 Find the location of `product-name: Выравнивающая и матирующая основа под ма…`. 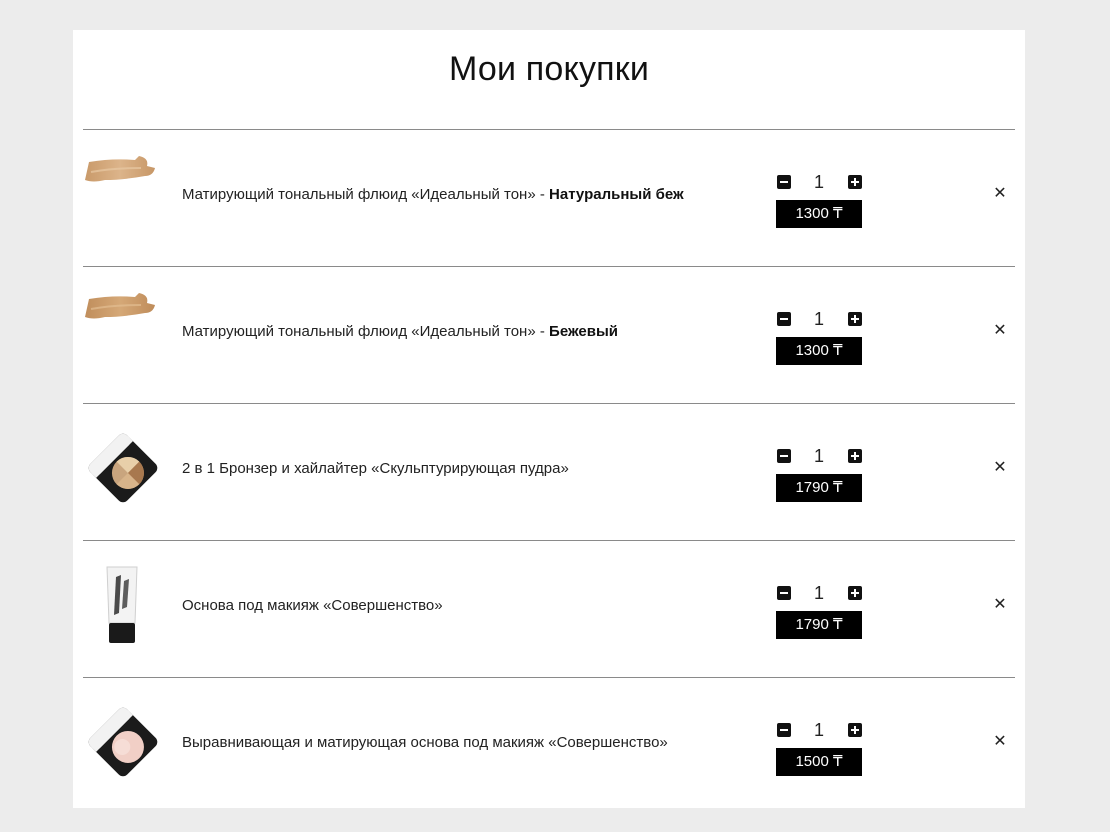

product-name: Выравнивающая и матирующая основа под ма… is located at coordinates (425, 742).